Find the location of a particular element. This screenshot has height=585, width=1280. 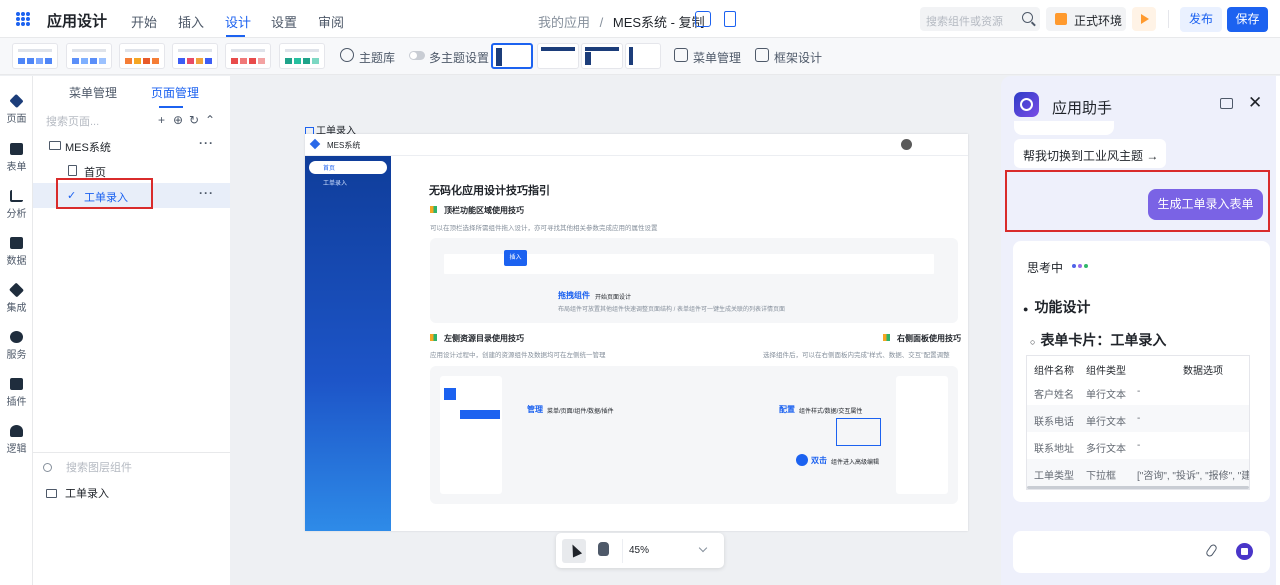

layer-item: 工单录入 is located at coordinates (77, 493).